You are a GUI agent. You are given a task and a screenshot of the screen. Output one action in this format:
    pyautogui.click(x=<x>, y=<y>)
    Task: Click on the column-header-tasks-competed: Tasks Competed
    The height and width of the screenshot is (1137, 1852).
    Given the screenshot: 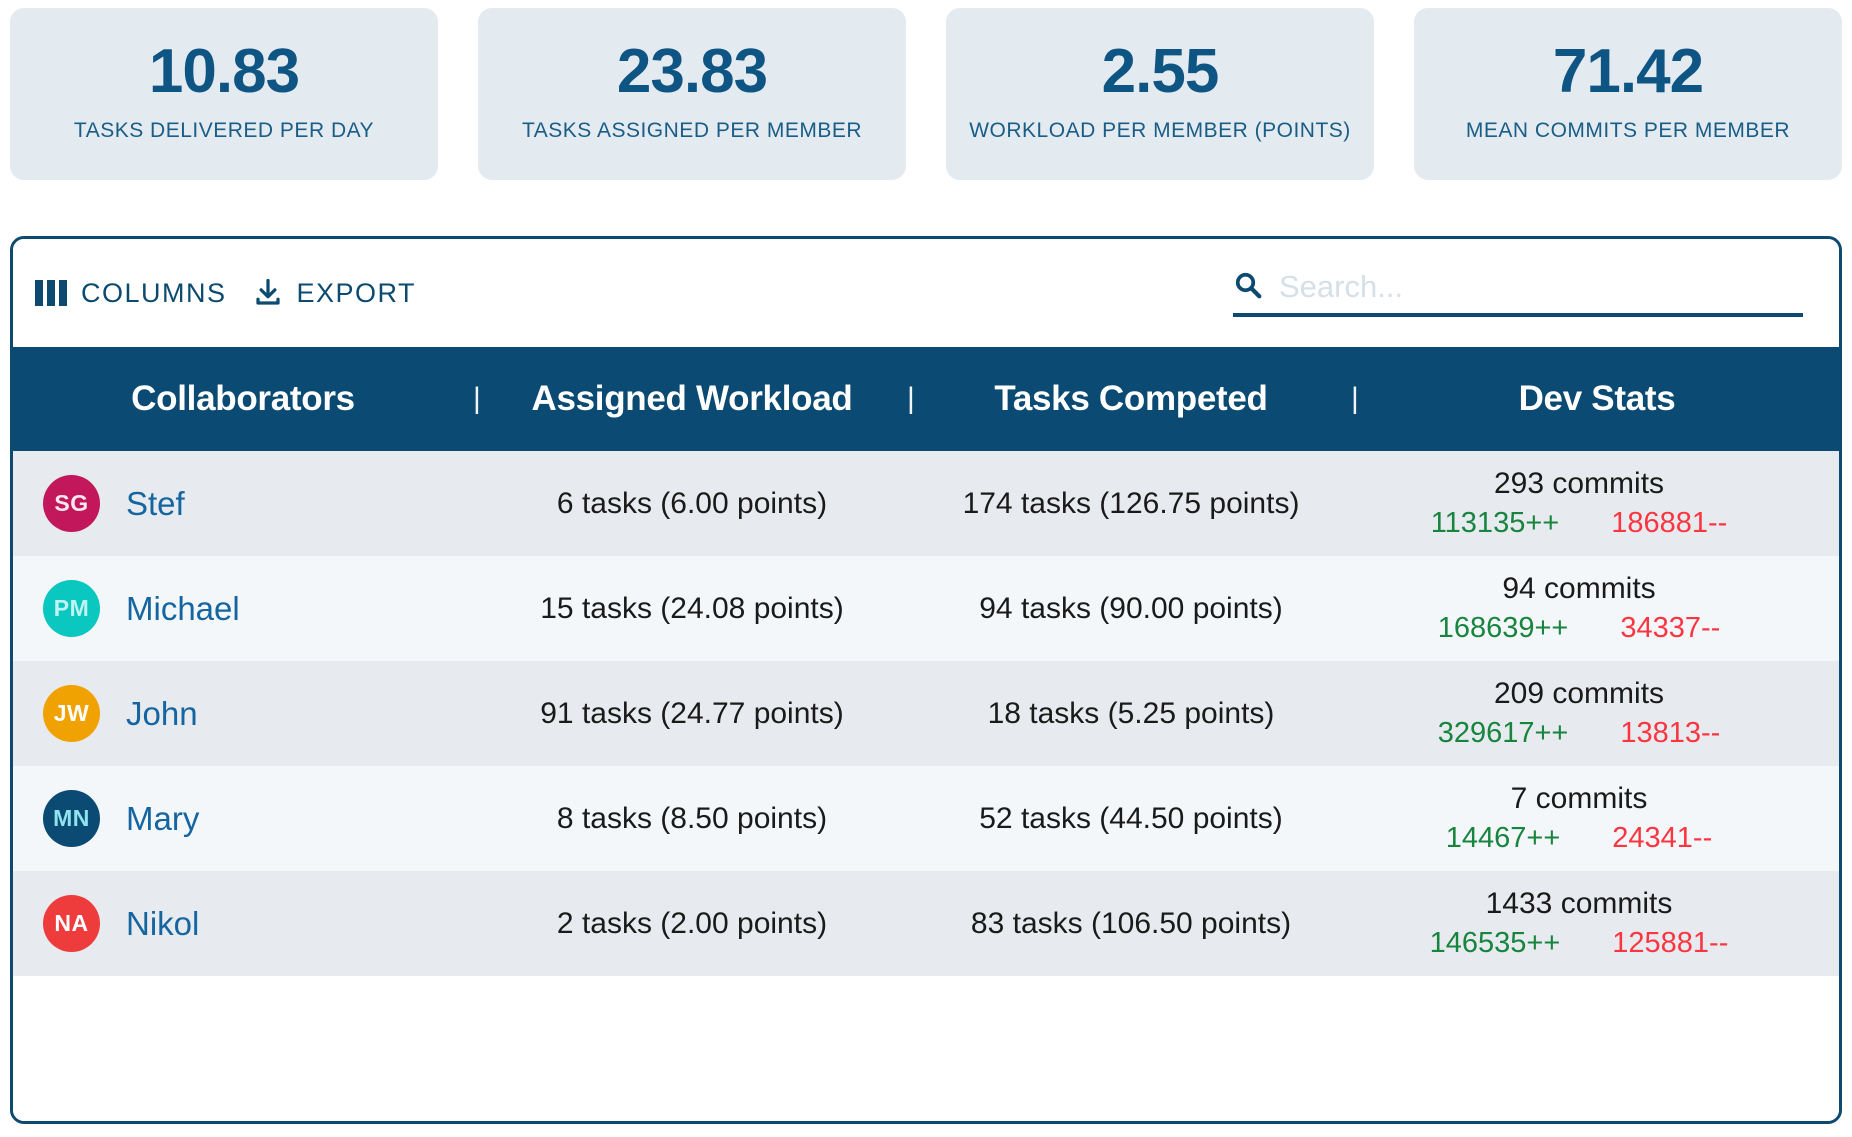 What is the action you would take?
    pyautogui.click(x=1131, y=399)
    